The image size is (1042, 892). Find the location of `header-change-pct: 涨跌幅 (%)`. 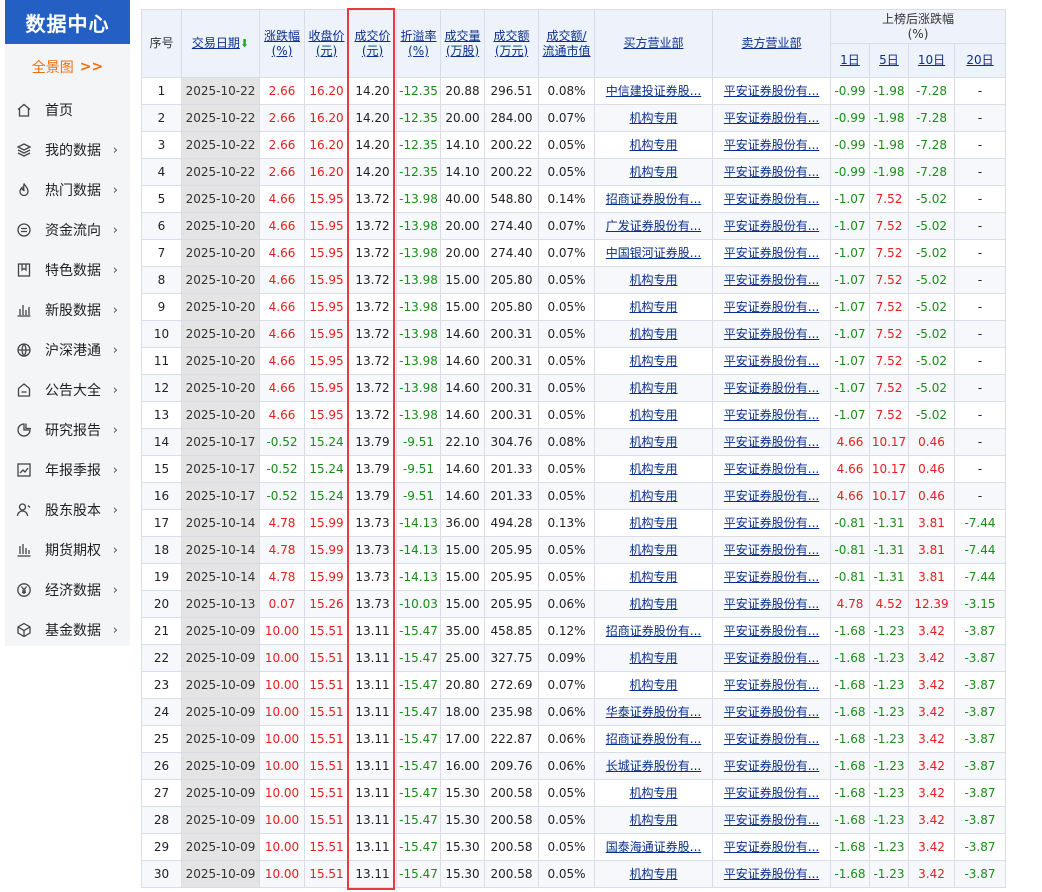

header-change-pct: 涨跌幅 (%) is located at coordinates (282, 43).